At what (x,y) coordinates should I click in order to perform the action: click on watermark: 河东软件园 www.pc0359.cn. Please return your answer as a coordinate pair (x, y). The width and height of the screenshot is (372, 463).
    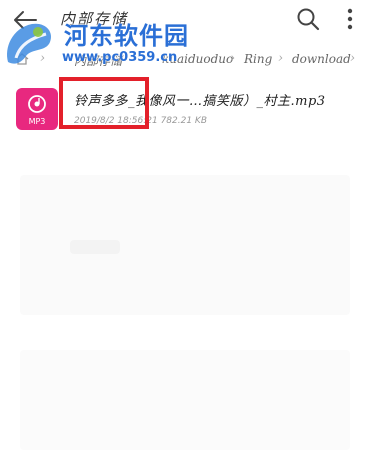
    Looking at the image, I should click on (105, 41).